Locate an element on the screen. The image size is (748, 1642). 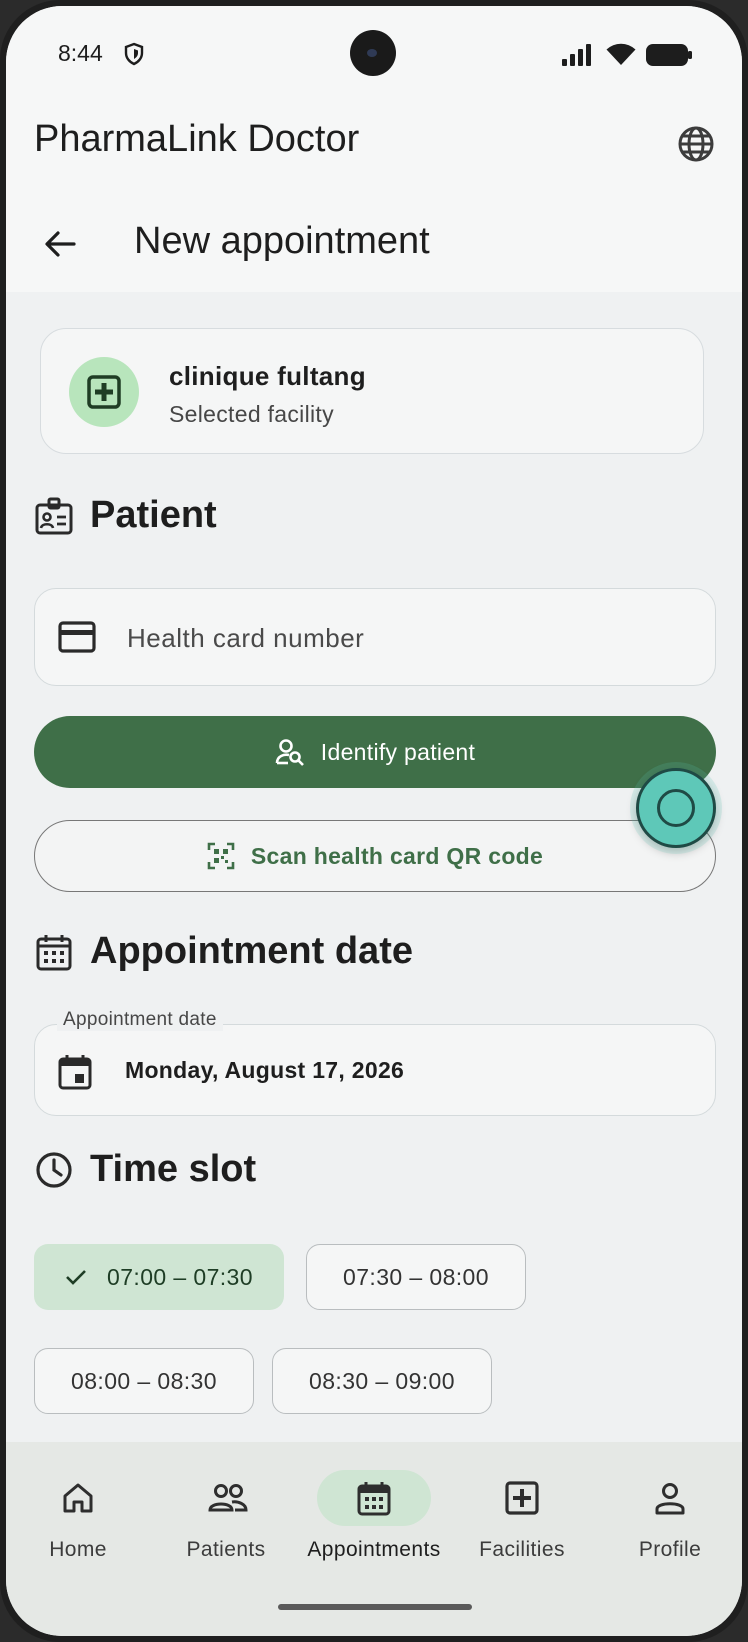
back-arrow-icon is located at coordinates (60, 244).